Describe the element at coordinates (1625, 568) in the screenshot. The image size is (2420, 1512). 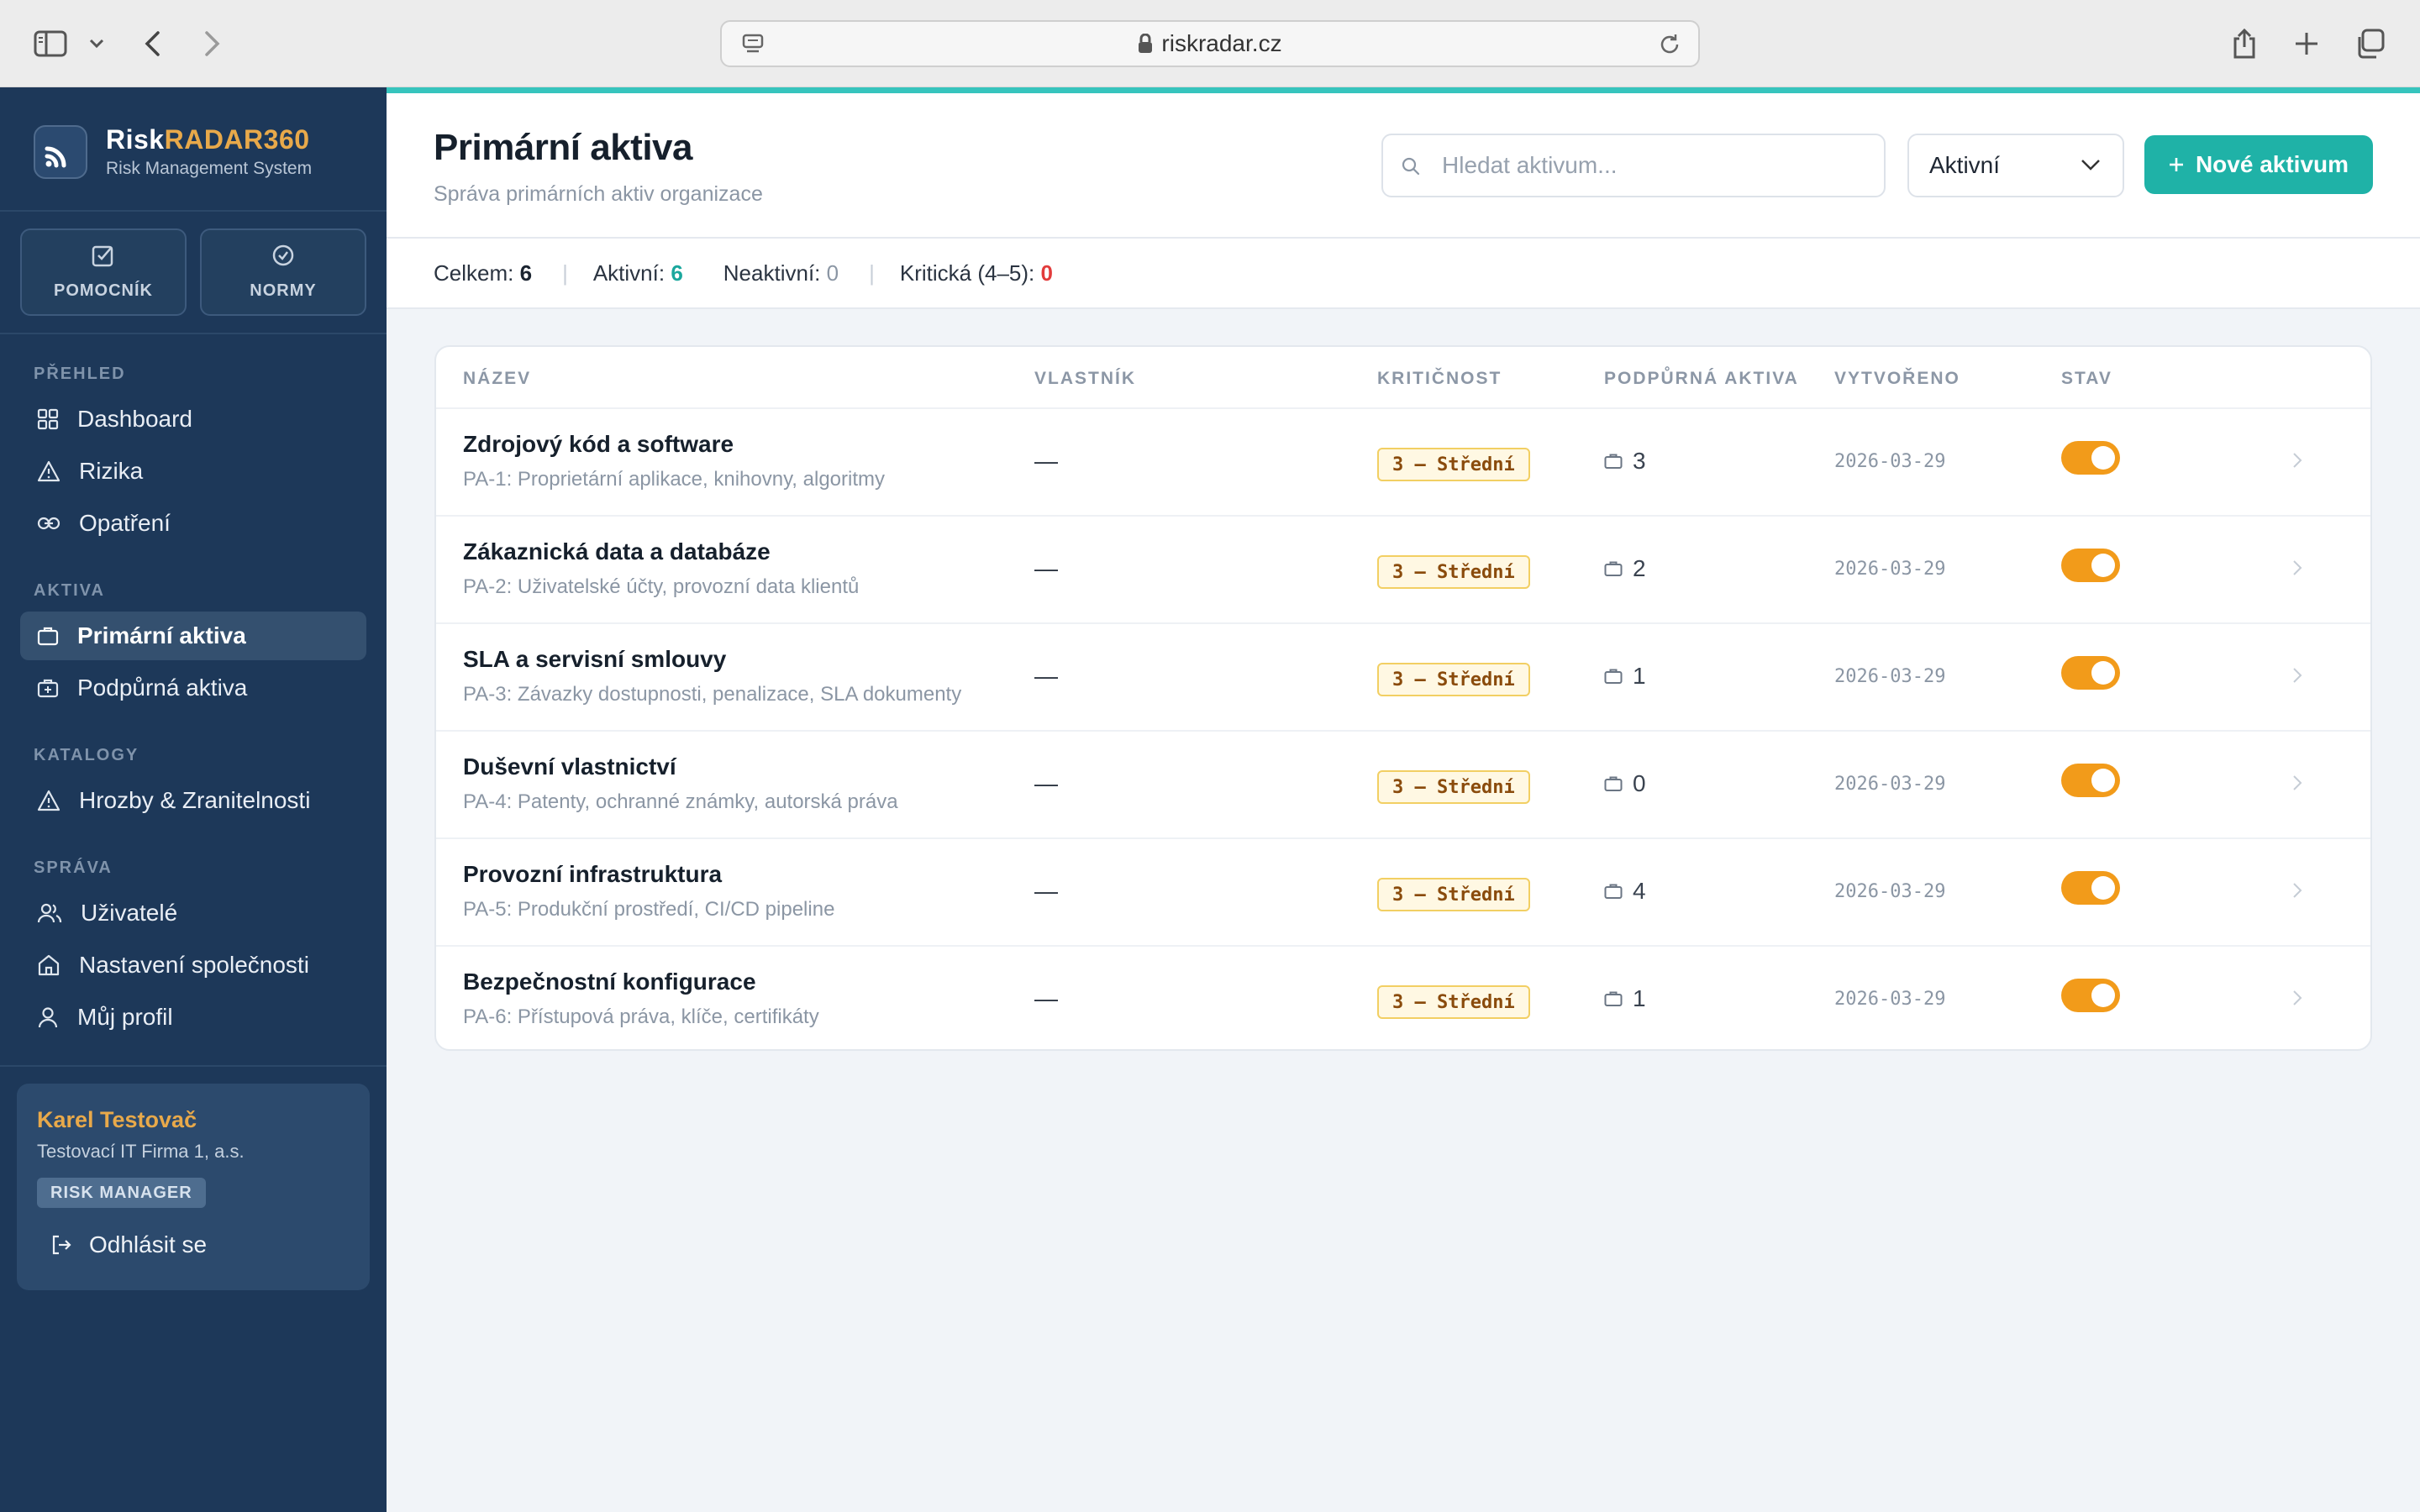
I see `support-assets-count: 2` at that location.